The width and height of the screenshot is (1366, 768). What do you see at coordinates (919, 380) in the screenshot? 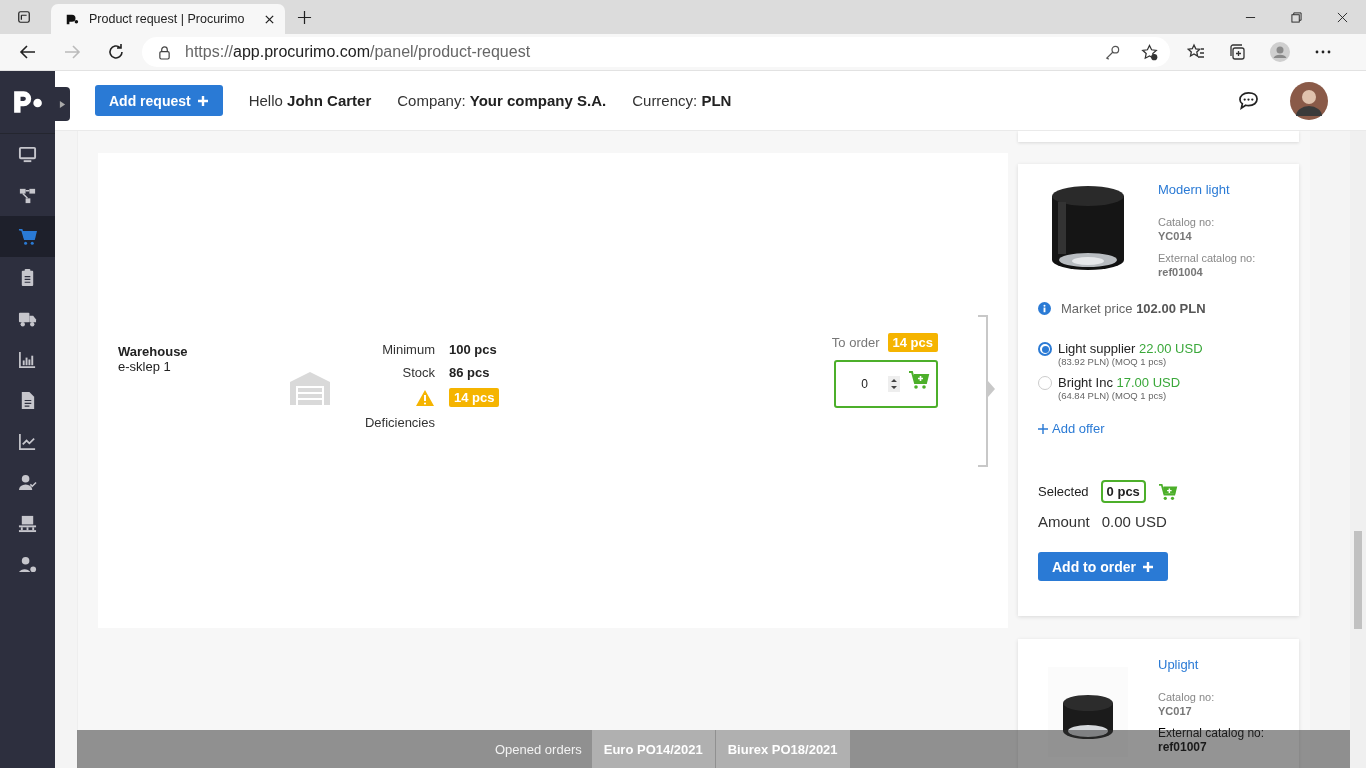
I see `add-to-cart-icon` at bounding box center [919, 380].